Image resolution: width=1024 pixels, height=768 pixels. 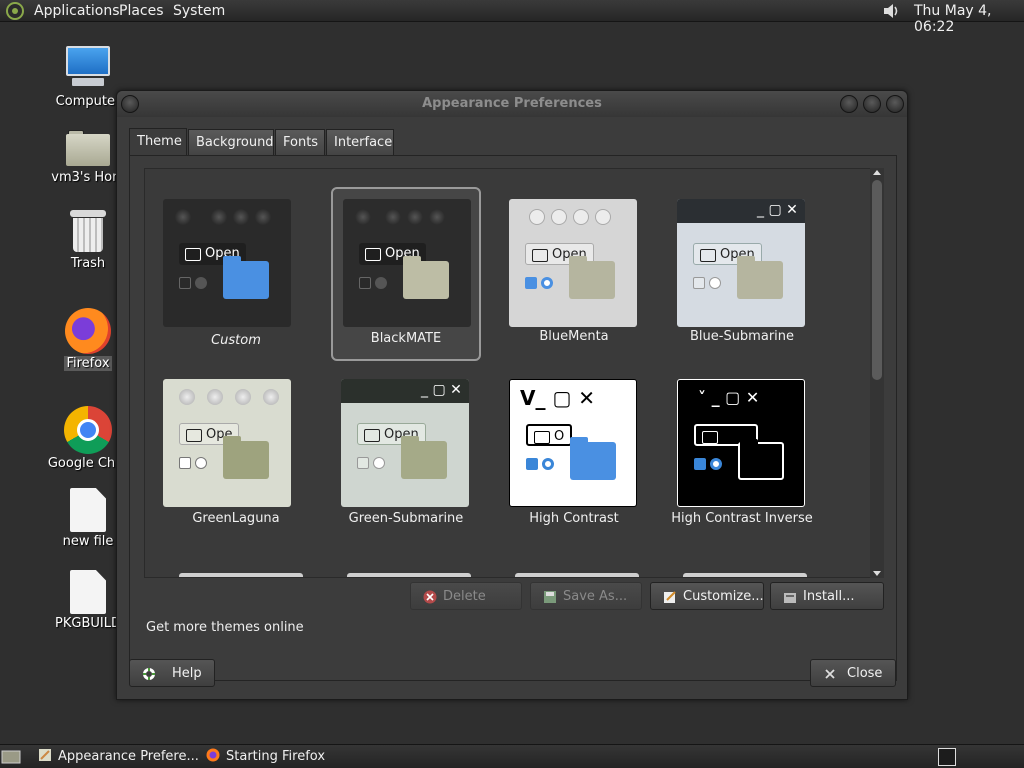 I want to click on theme-item-greenlaguna: Ope GreenLaguna, so click(x=236, y=466).